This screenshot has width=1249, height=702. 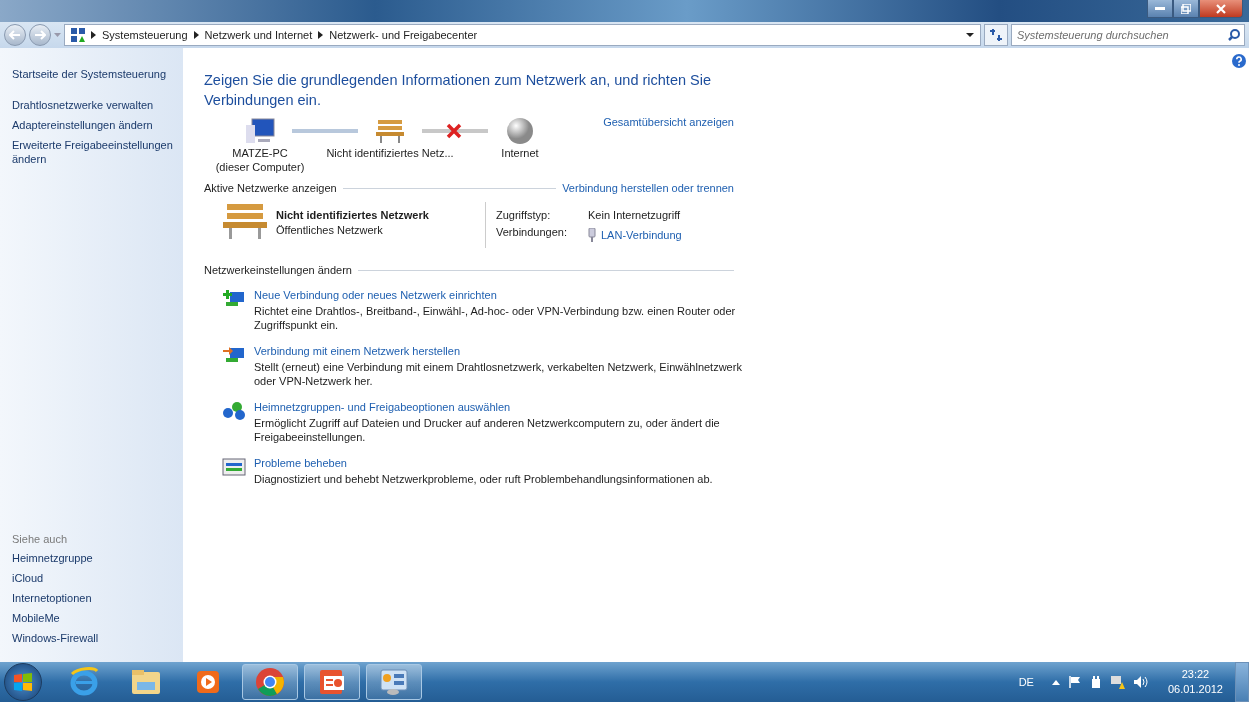 I want to click on sidebar-link: MobileMe, so click(x=97, y=618).